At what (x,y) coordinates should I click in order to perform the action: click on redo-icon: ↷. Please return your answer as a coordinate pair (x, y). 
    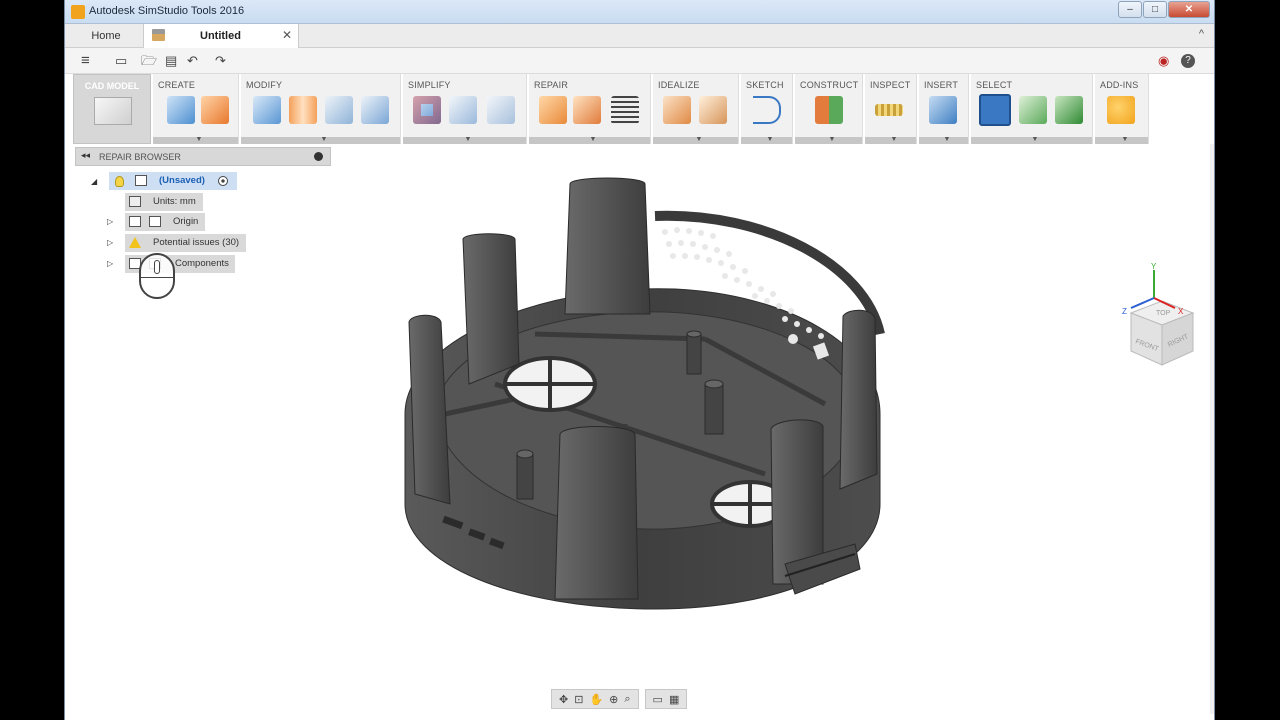
    Looking at the image, I should click on (220, 61).